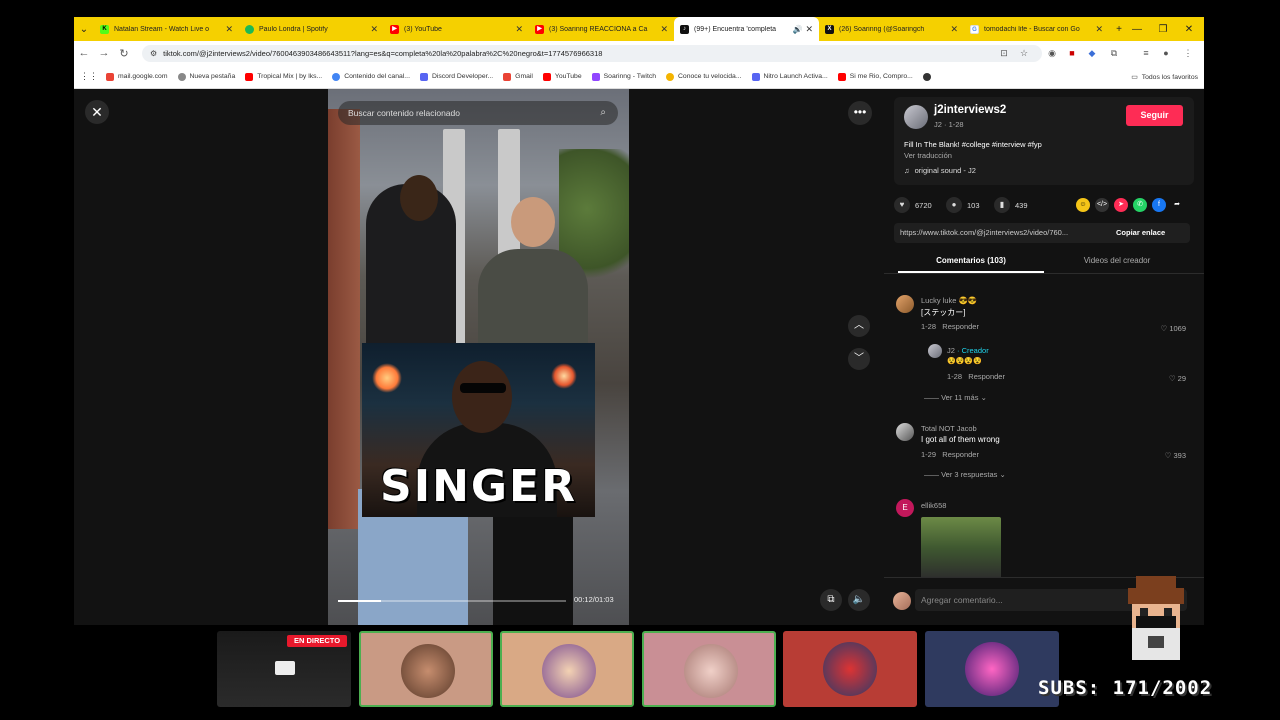 This screenshot has width=1280, height=720. Describe the element at coordinates (968, 350) in the screenshot. I see `comment-username: J2 · Creador` at that location.